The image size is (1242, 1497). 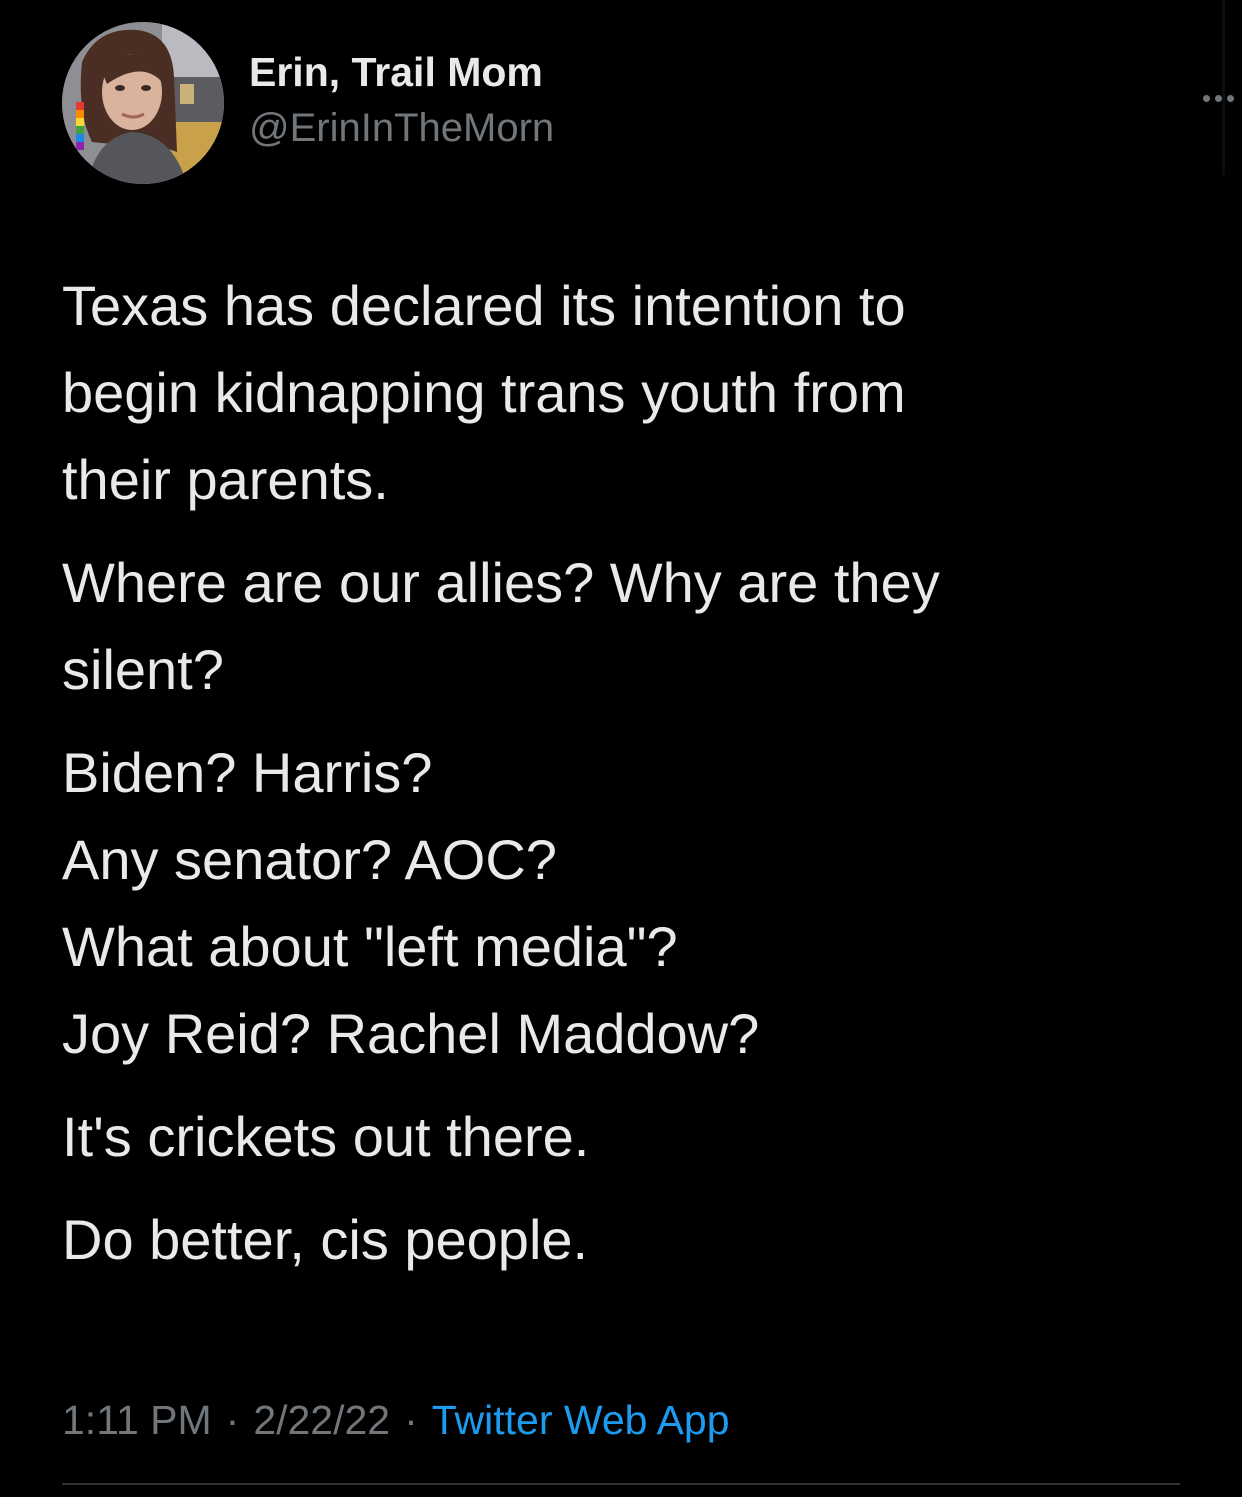 What do you see at coordinates (648, 105) in the screenshot?
I see `tweet-header: Erin, Trail Mom @ErinInTheMorn` at bounding box center [648, 105].